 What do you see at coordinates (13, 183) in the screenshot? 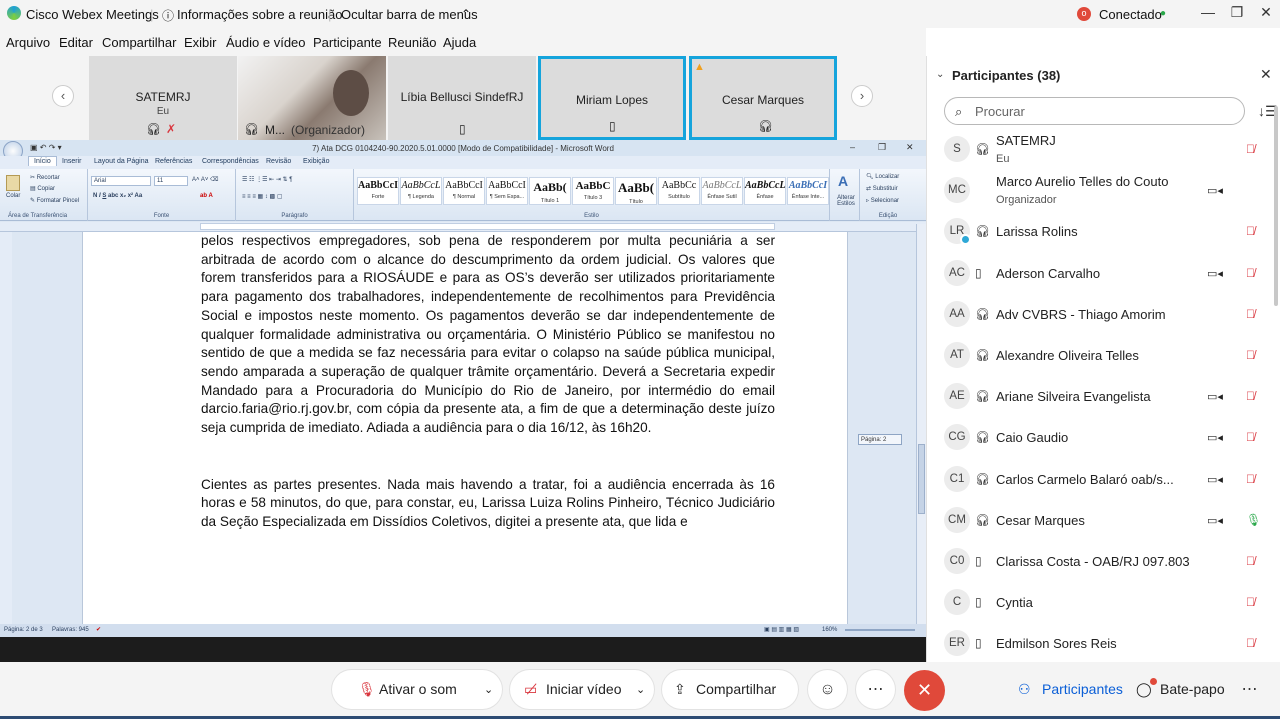
I see `paste-icon` at bounding box center [13, 183].